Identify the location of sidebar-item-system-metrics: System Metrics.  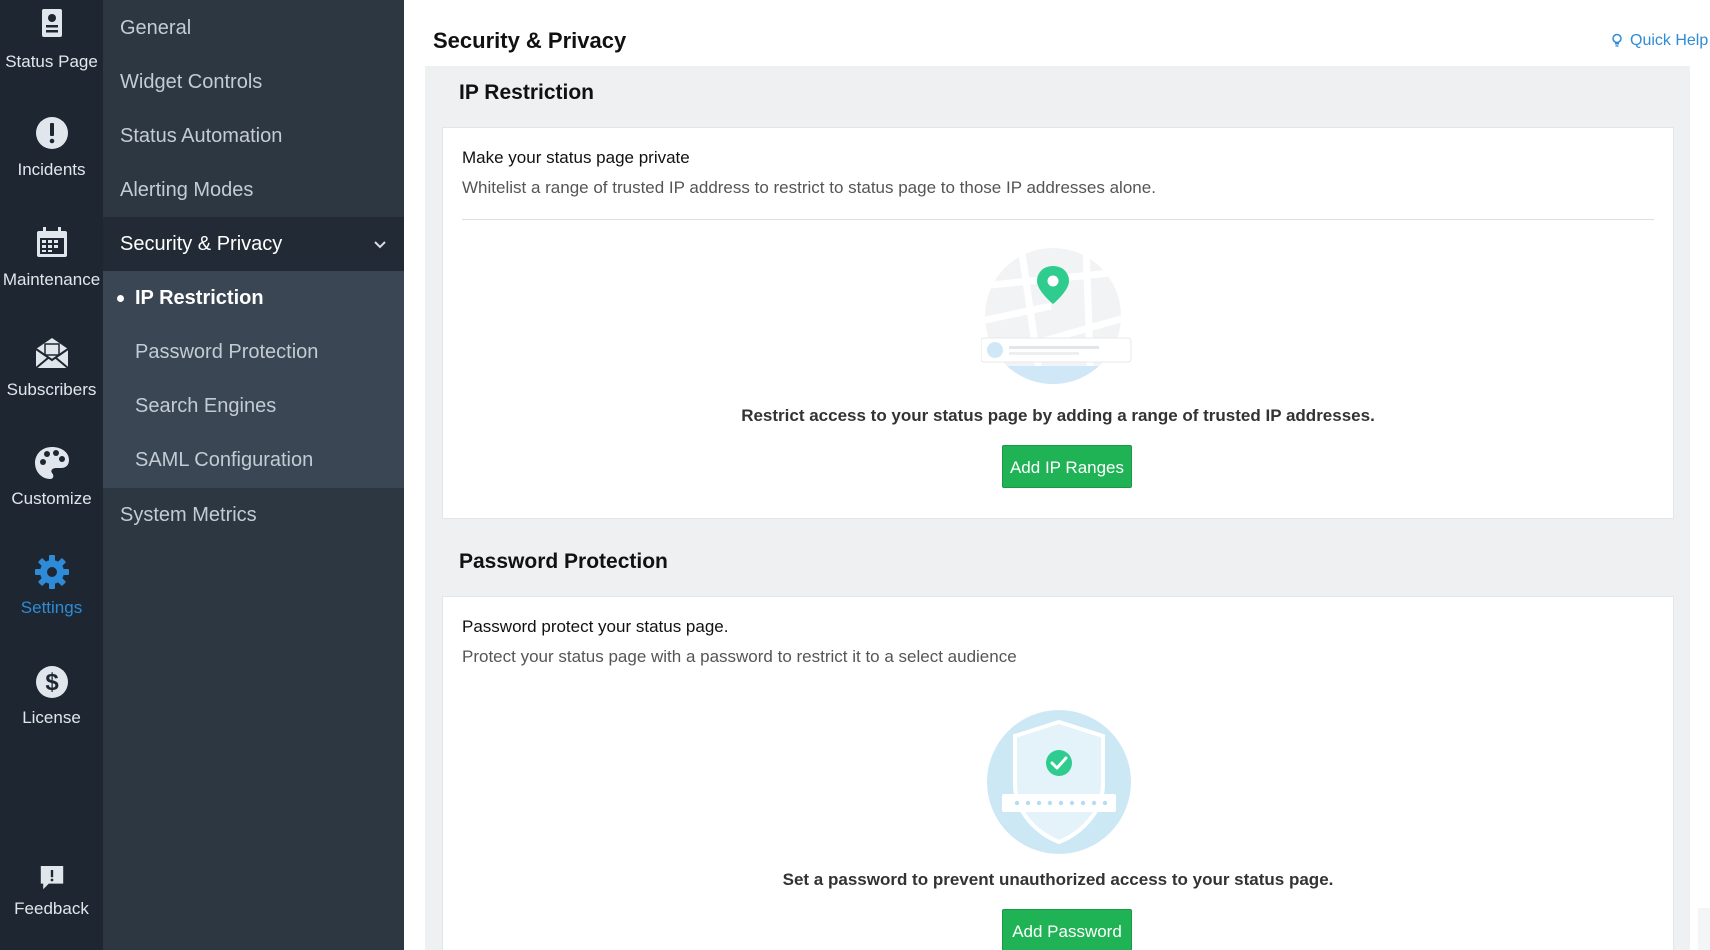
(253, 515).